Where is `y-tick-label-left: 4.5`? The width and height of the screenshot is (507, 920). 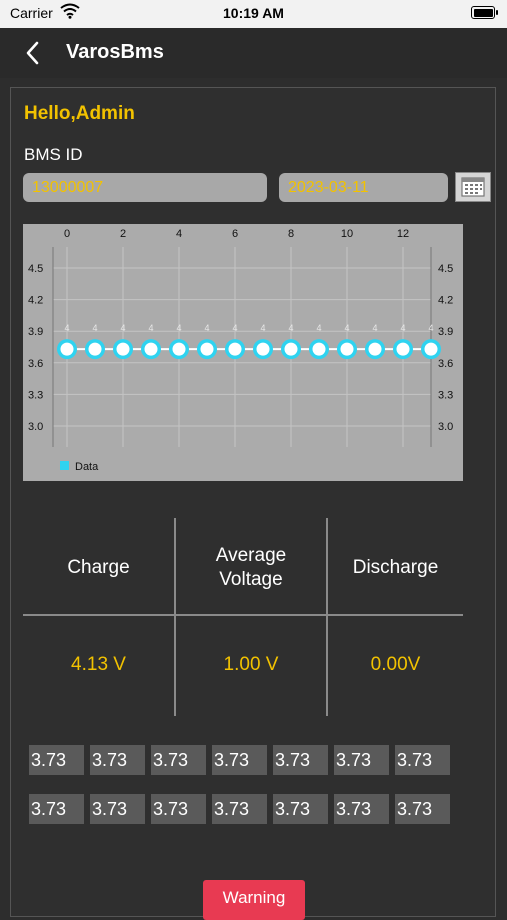
y-tick-label-left: 4.5 is located at coordinates (35, 269).